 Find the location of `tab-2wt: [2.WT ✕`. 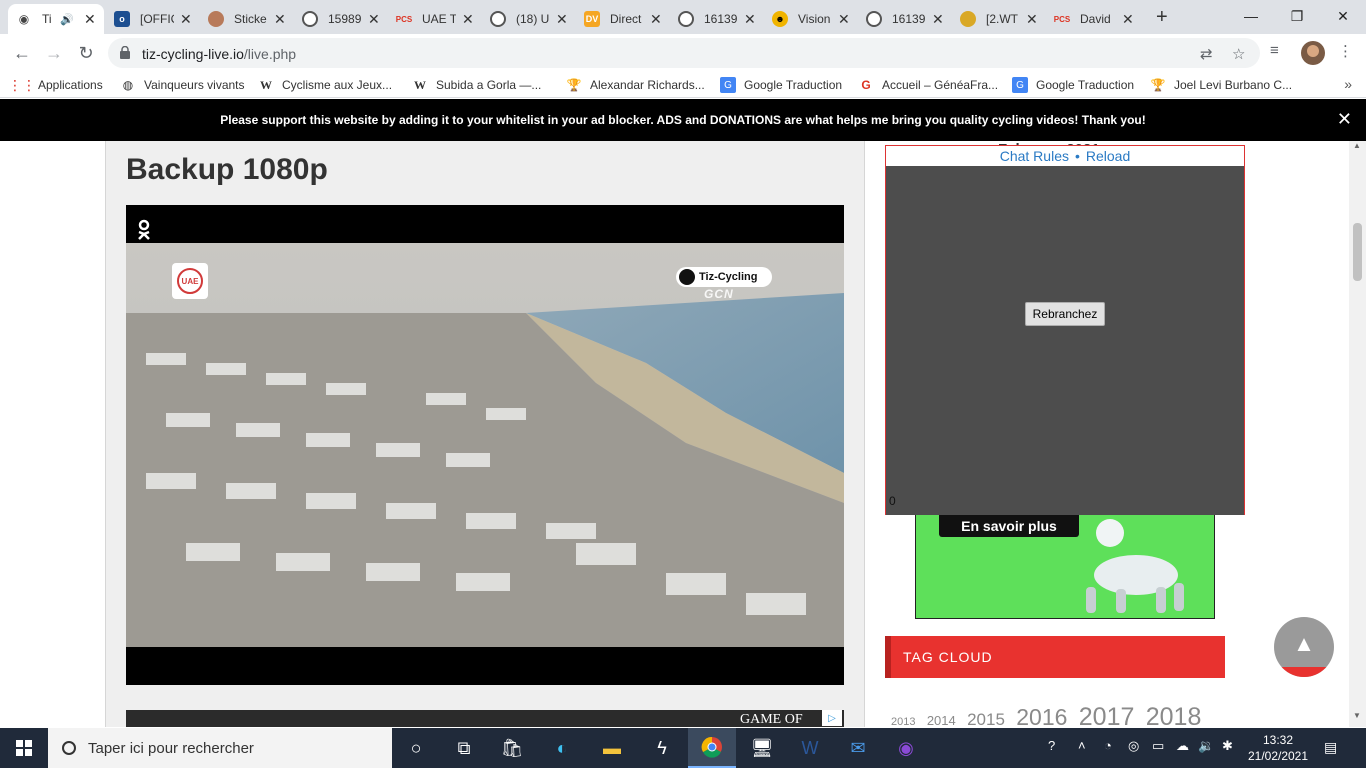

tab-2wt: [2.WT ✕ is located at coordinates (999, 19).